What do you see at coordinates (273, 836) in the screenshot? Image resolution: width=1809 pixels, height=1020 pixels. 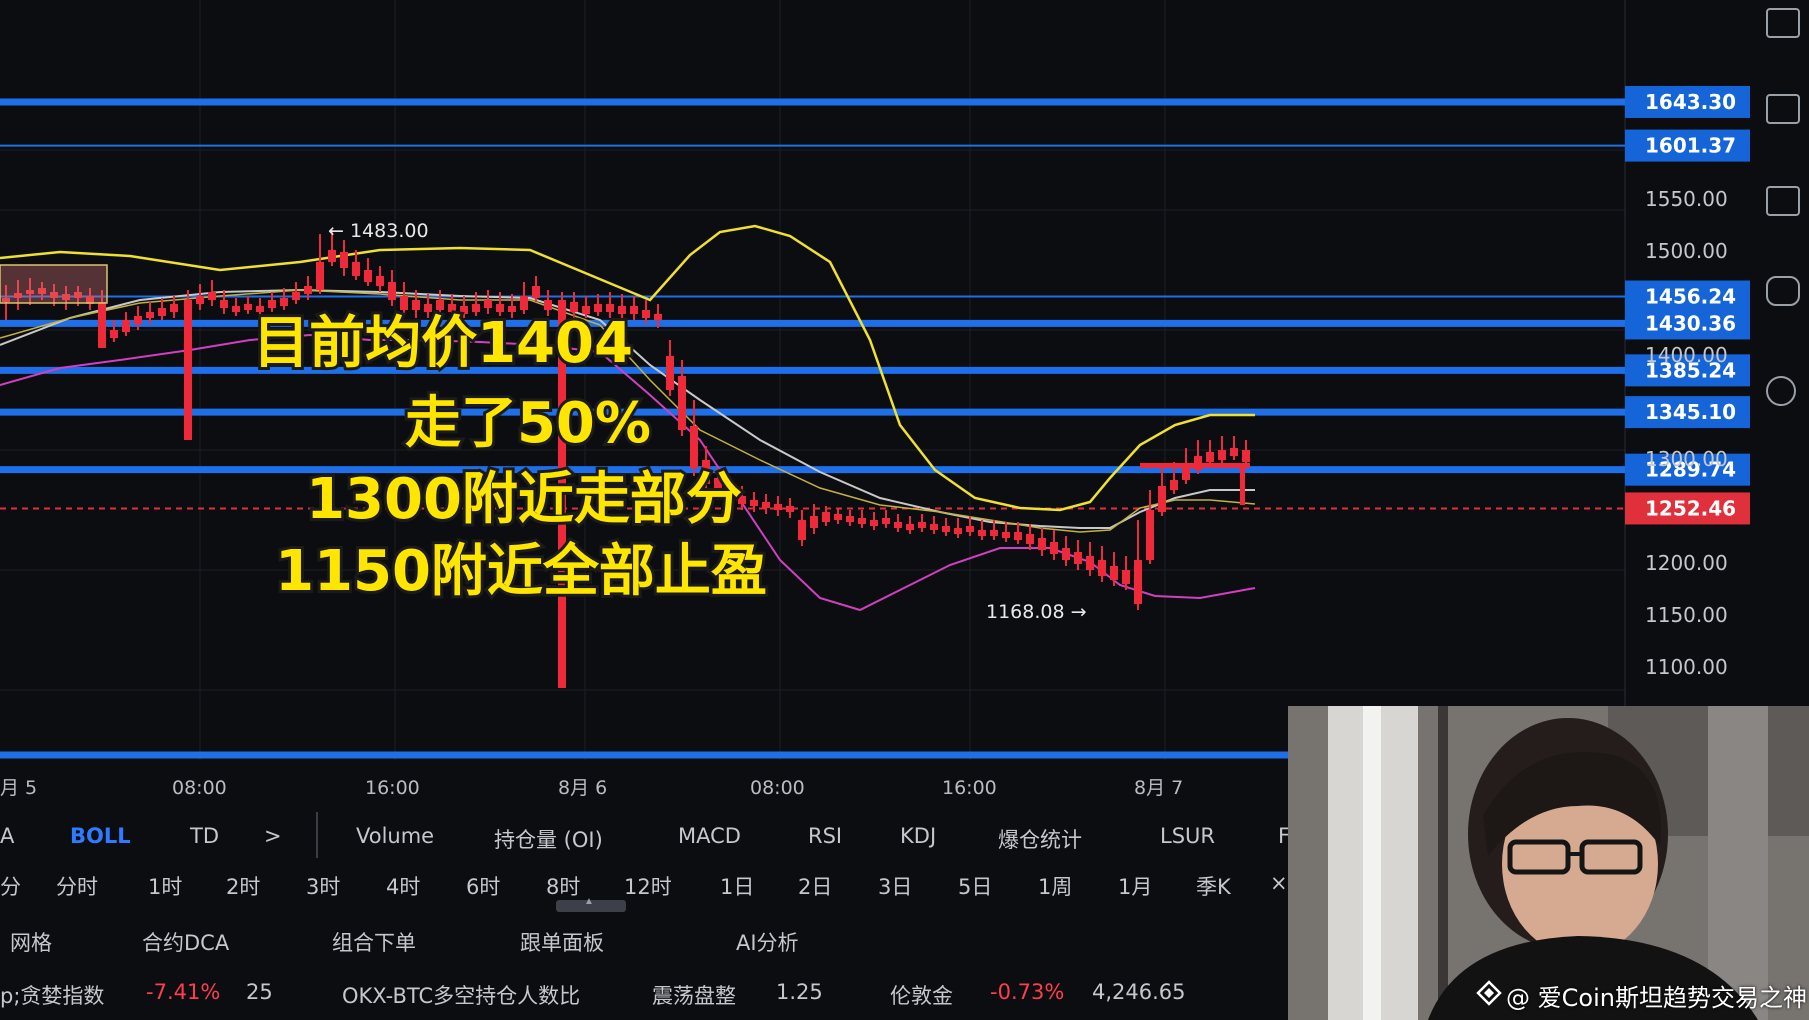 I see `indicator-tab: >` at bounding box center [273, 836].